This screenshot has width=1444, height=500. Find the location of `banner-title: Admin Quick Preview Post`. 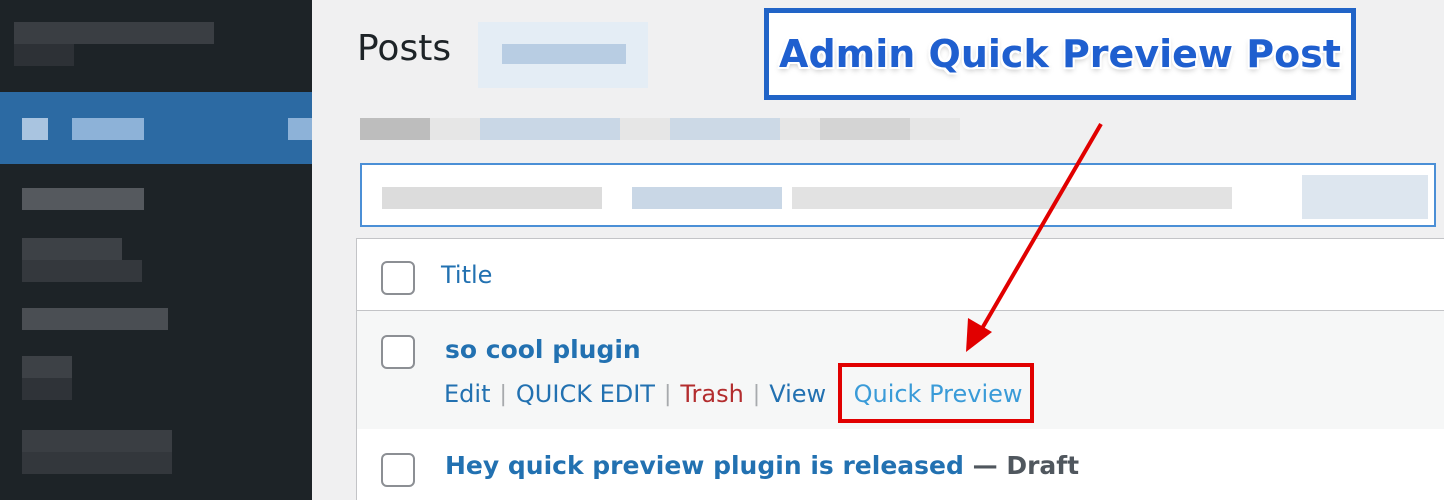

banner-title: Admin Quick Preview Post is located at coordinates (1060, 54).